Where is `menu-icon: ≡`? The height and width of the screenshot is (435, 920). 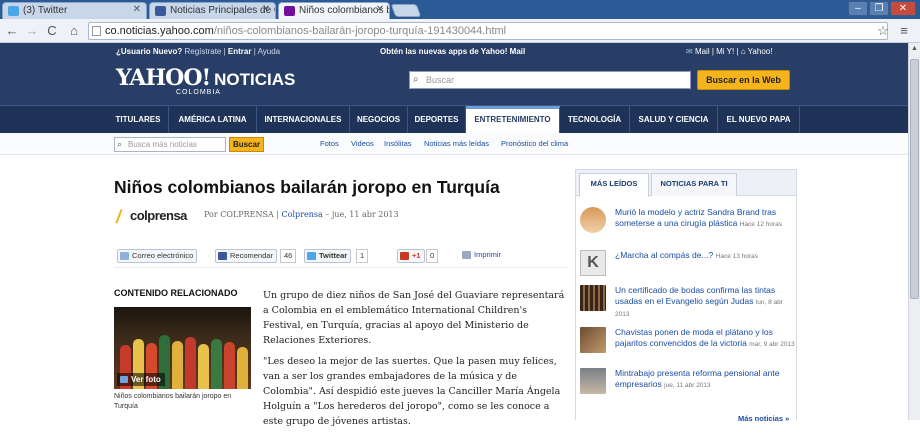
menu-icon: ≡ is located at coordinates (904, 30).